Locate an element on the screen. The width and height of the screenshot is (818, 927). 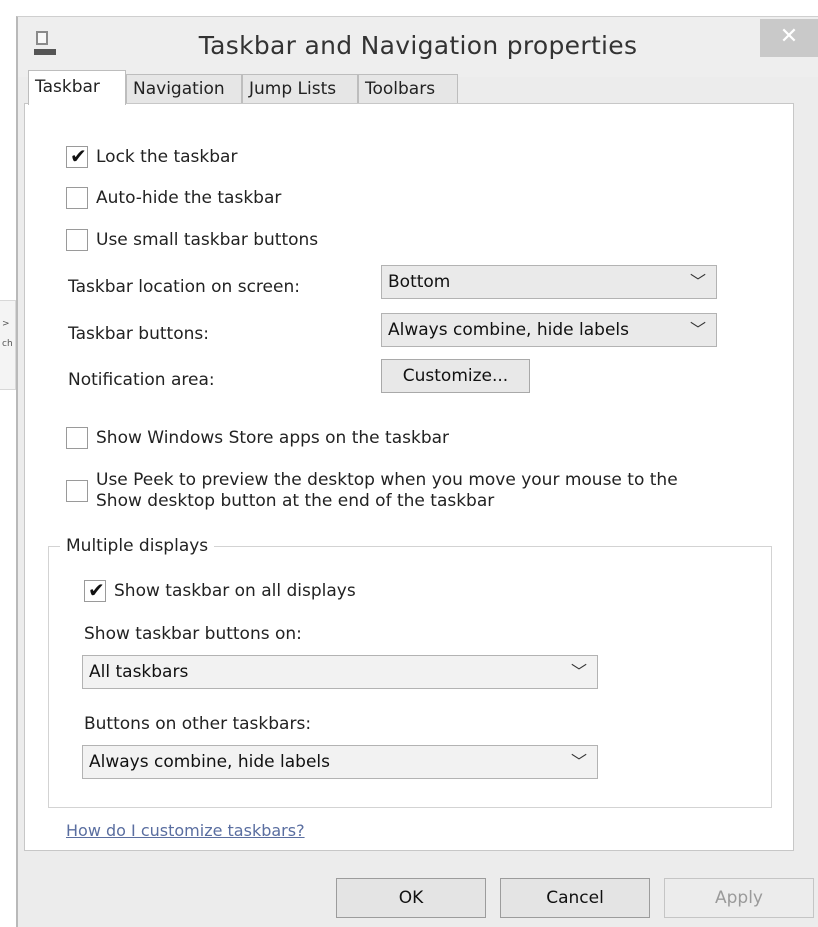
other-taskbars-label: Buttons on other taskbars: is located at coordinates (198, 724).